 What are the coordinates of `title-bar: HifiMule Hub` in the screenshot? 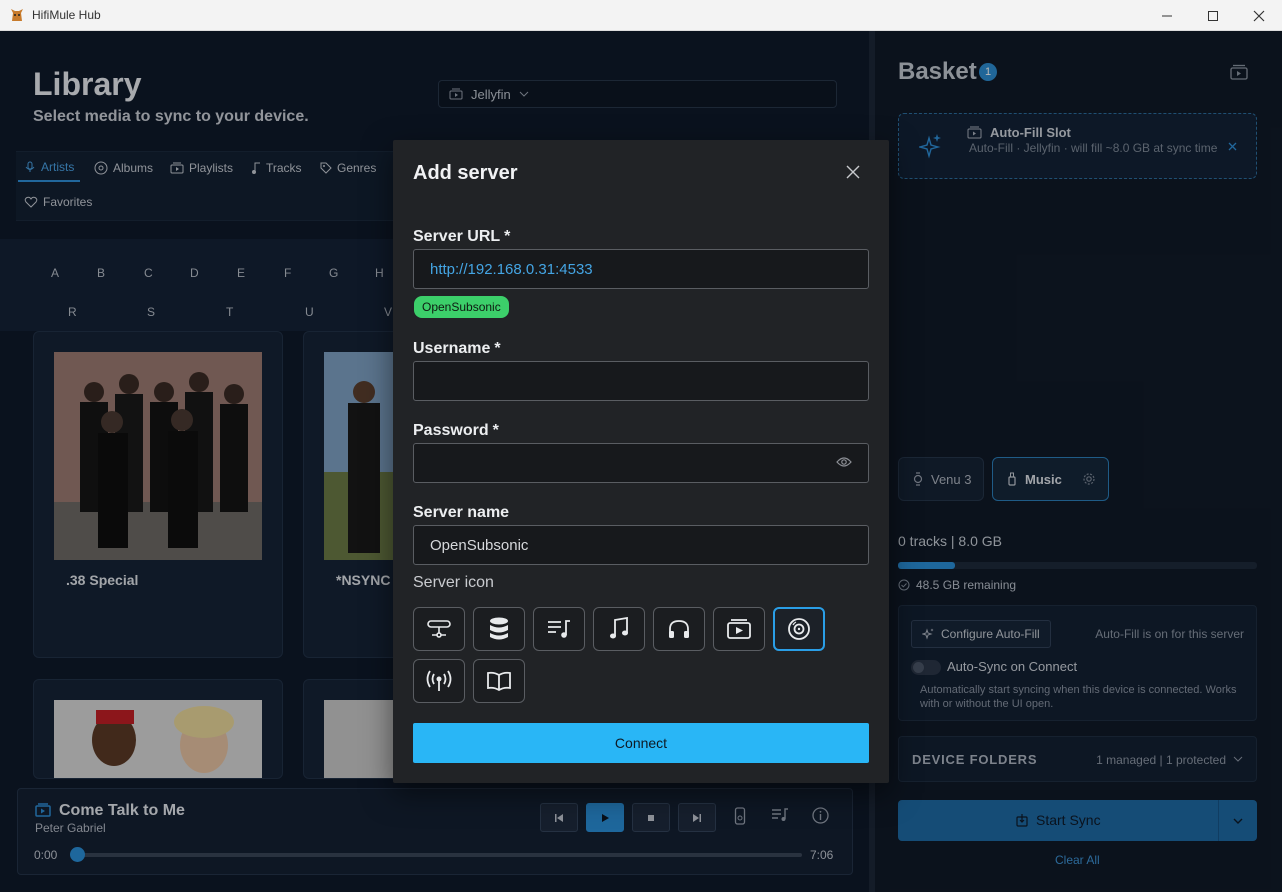 It's located at (641, 15).